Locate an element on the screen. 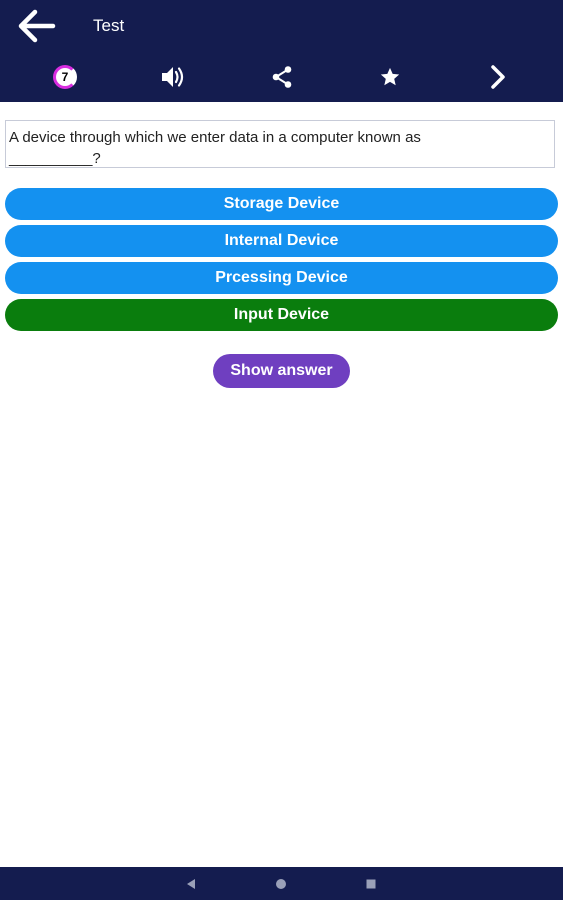 The image size is (563, 900). option-label: Prcessing Device is located at coordinates (281, 277).